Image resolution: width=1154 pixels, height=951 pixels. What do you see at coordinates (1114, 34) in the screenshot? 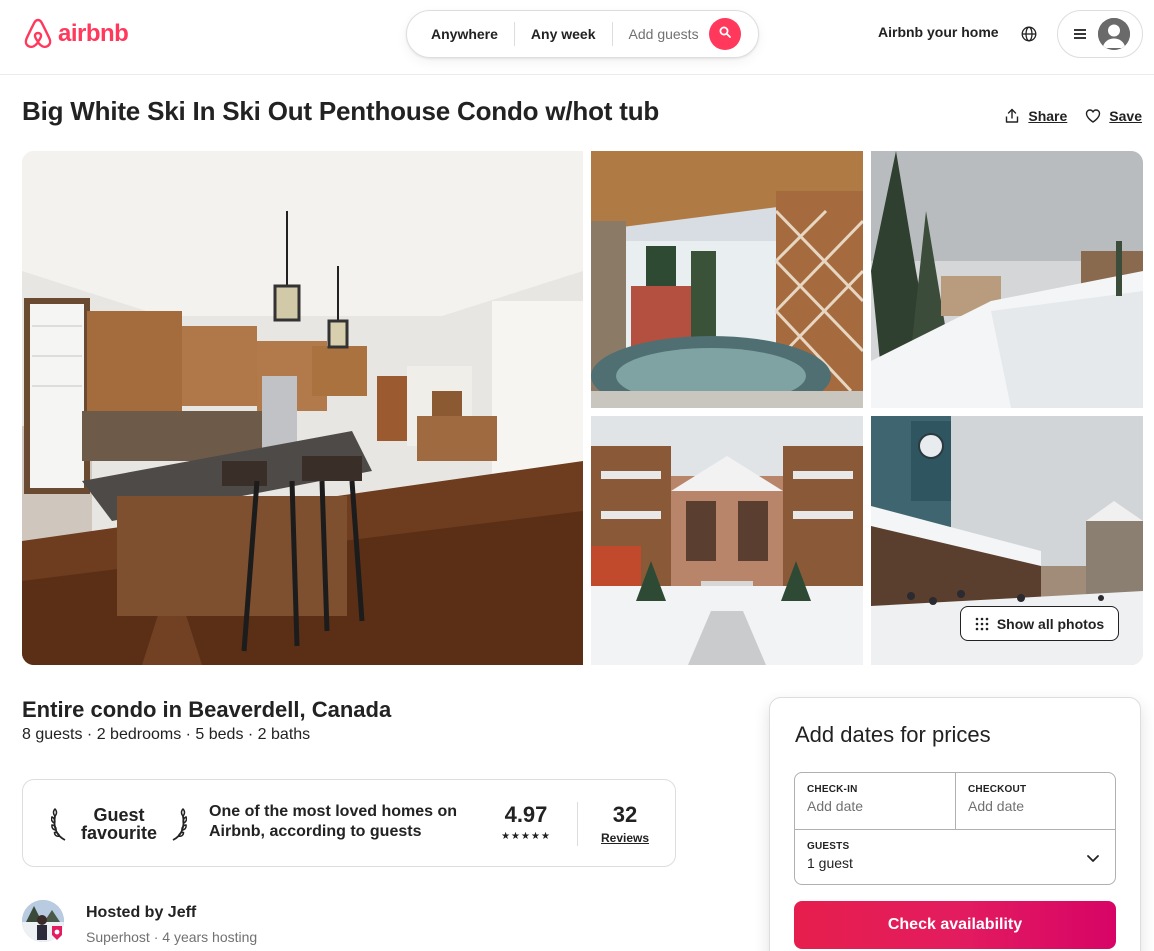
I see `user-avatar-icon` at bounding box center [1114, 34].